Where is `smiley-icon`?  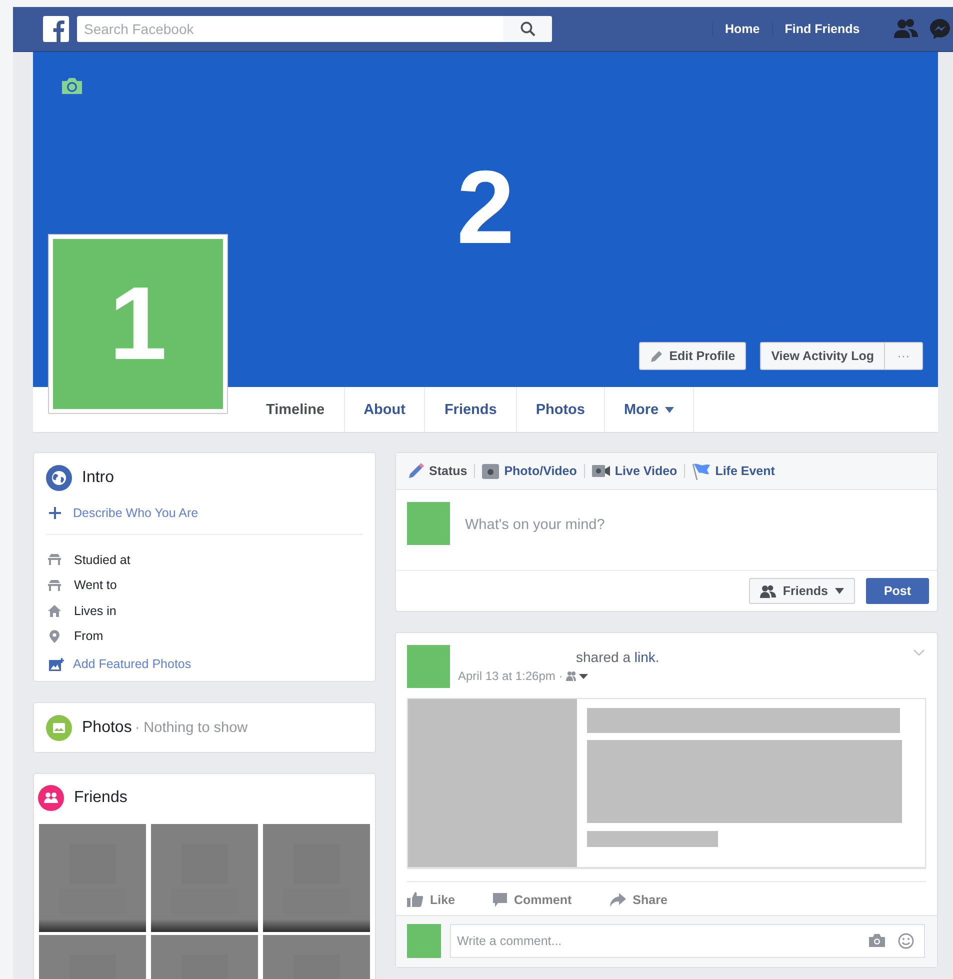
smiley-icon is located at coordinates (906, 941).